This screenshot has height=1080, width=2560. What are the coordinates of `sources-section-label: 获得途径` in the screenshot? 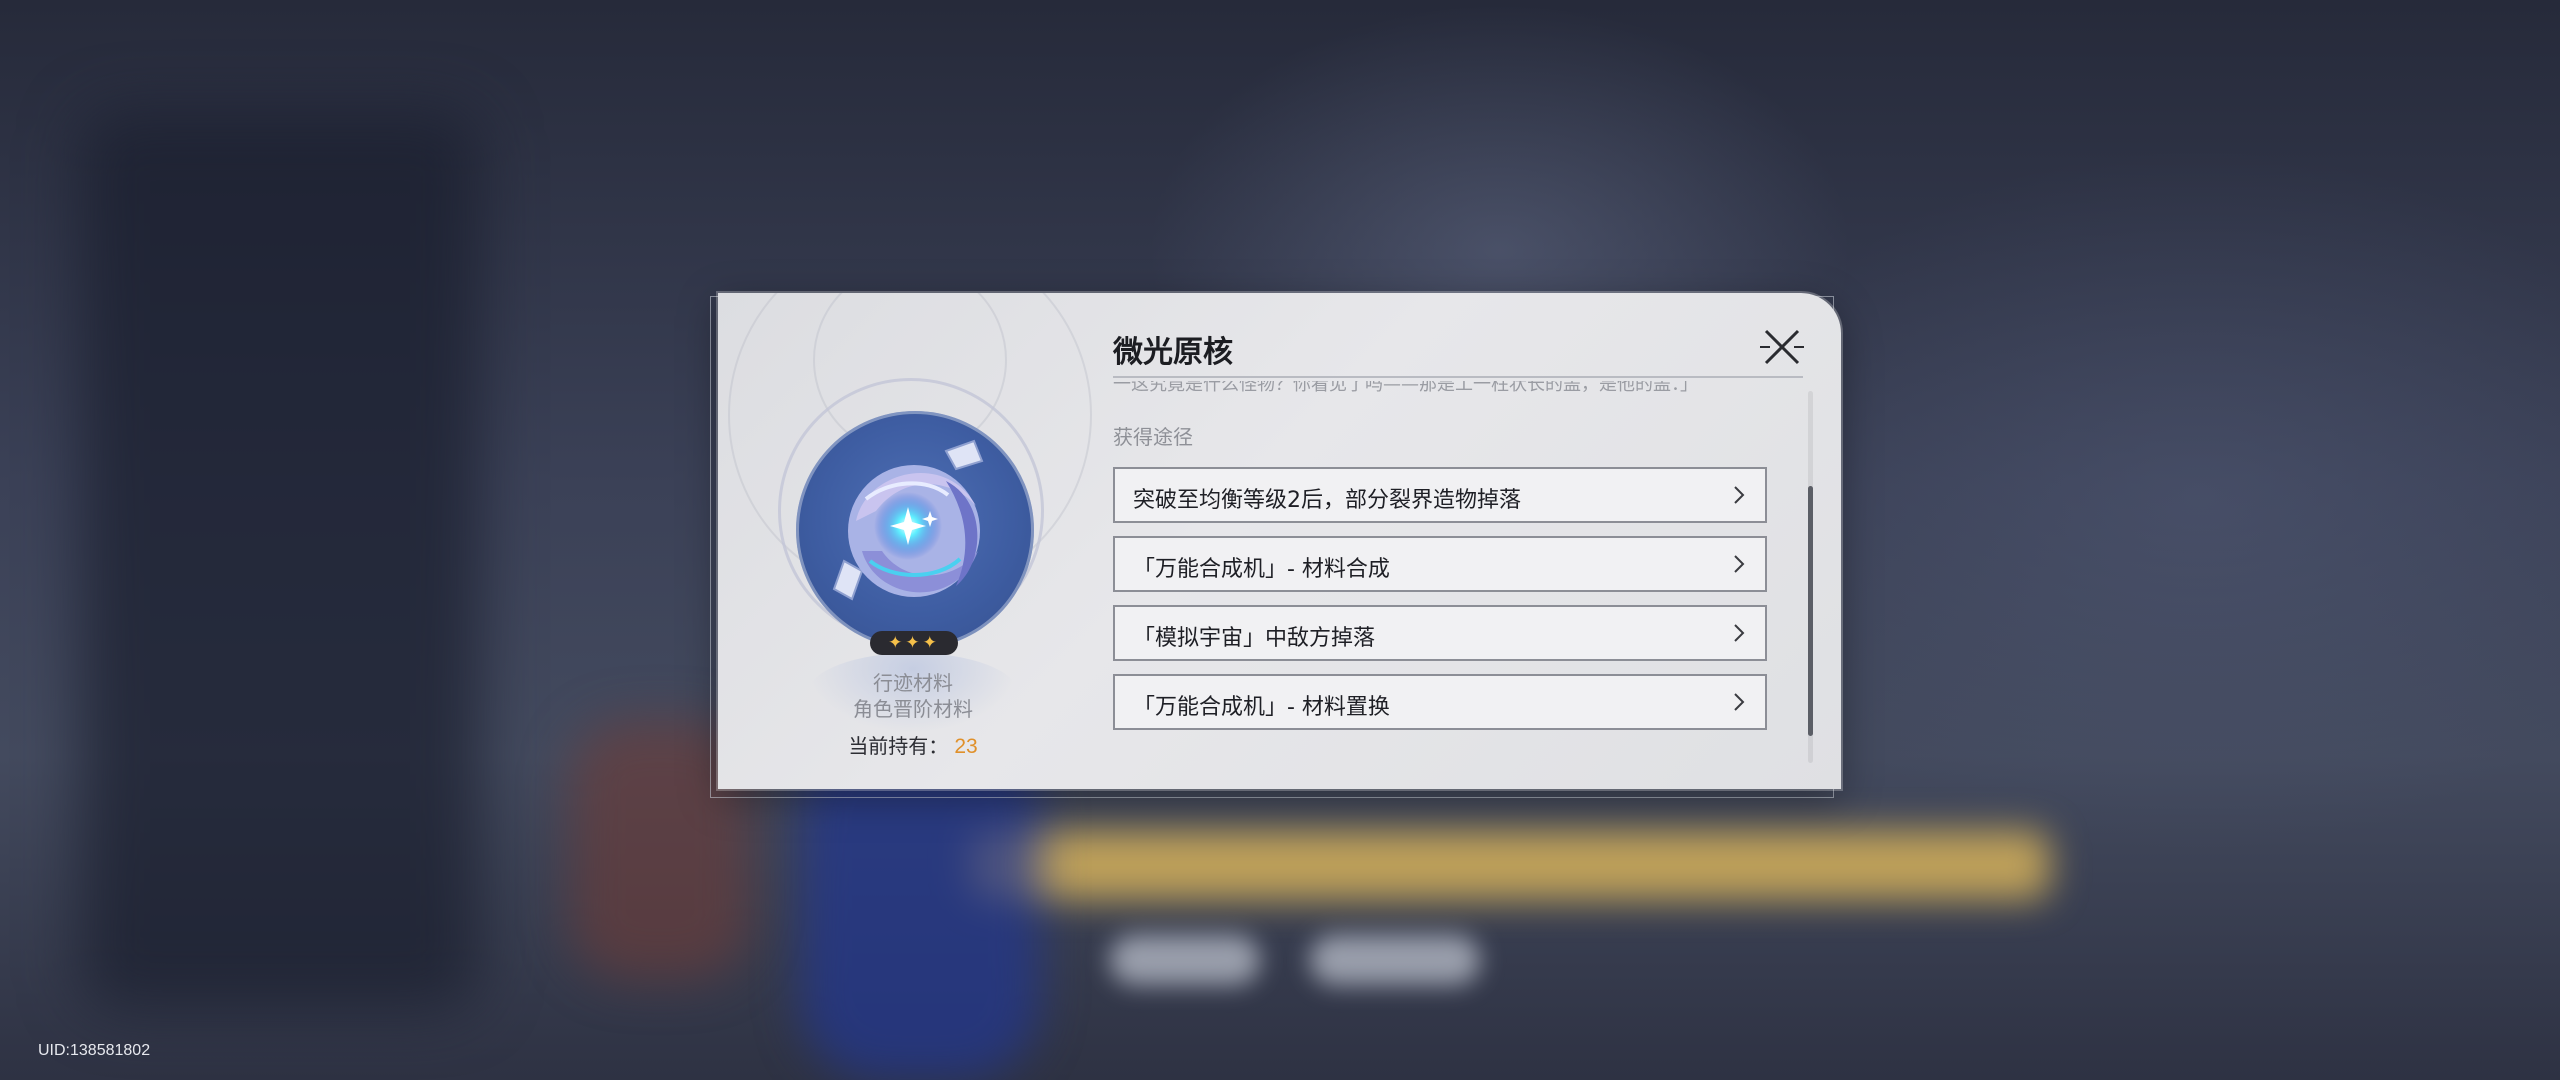 It's located at (1153, 437).